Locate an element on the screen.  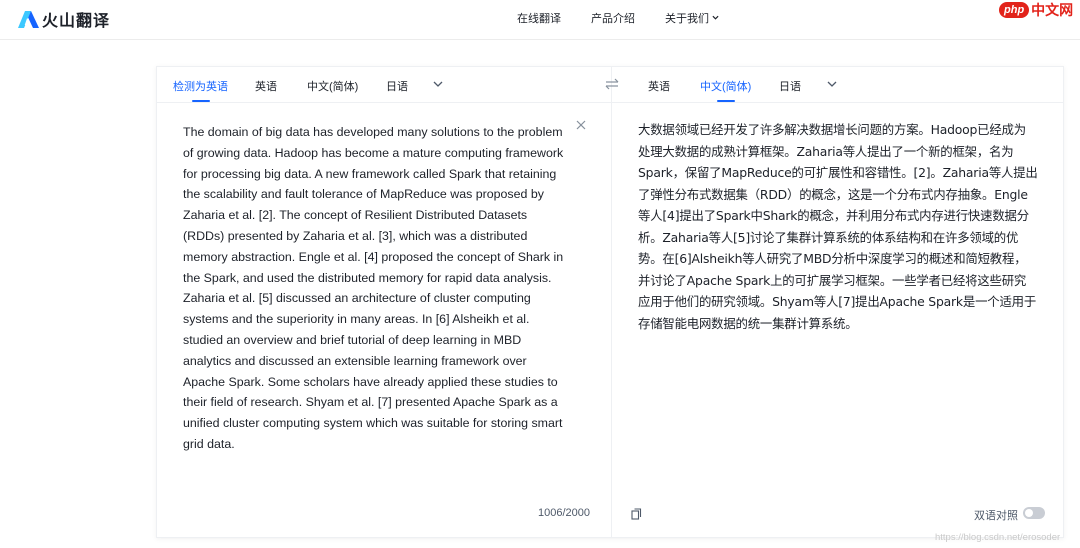
logo-text: 火山翻译 is located at coordinates (76, 20).